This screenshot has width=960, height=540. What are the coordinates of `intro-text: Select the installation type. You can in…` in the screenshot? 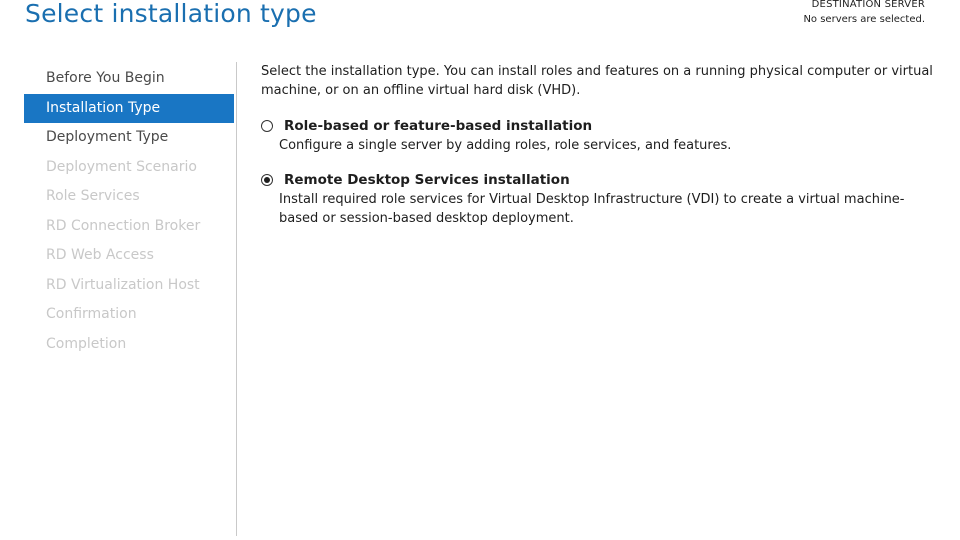 It's located at (597, 81).